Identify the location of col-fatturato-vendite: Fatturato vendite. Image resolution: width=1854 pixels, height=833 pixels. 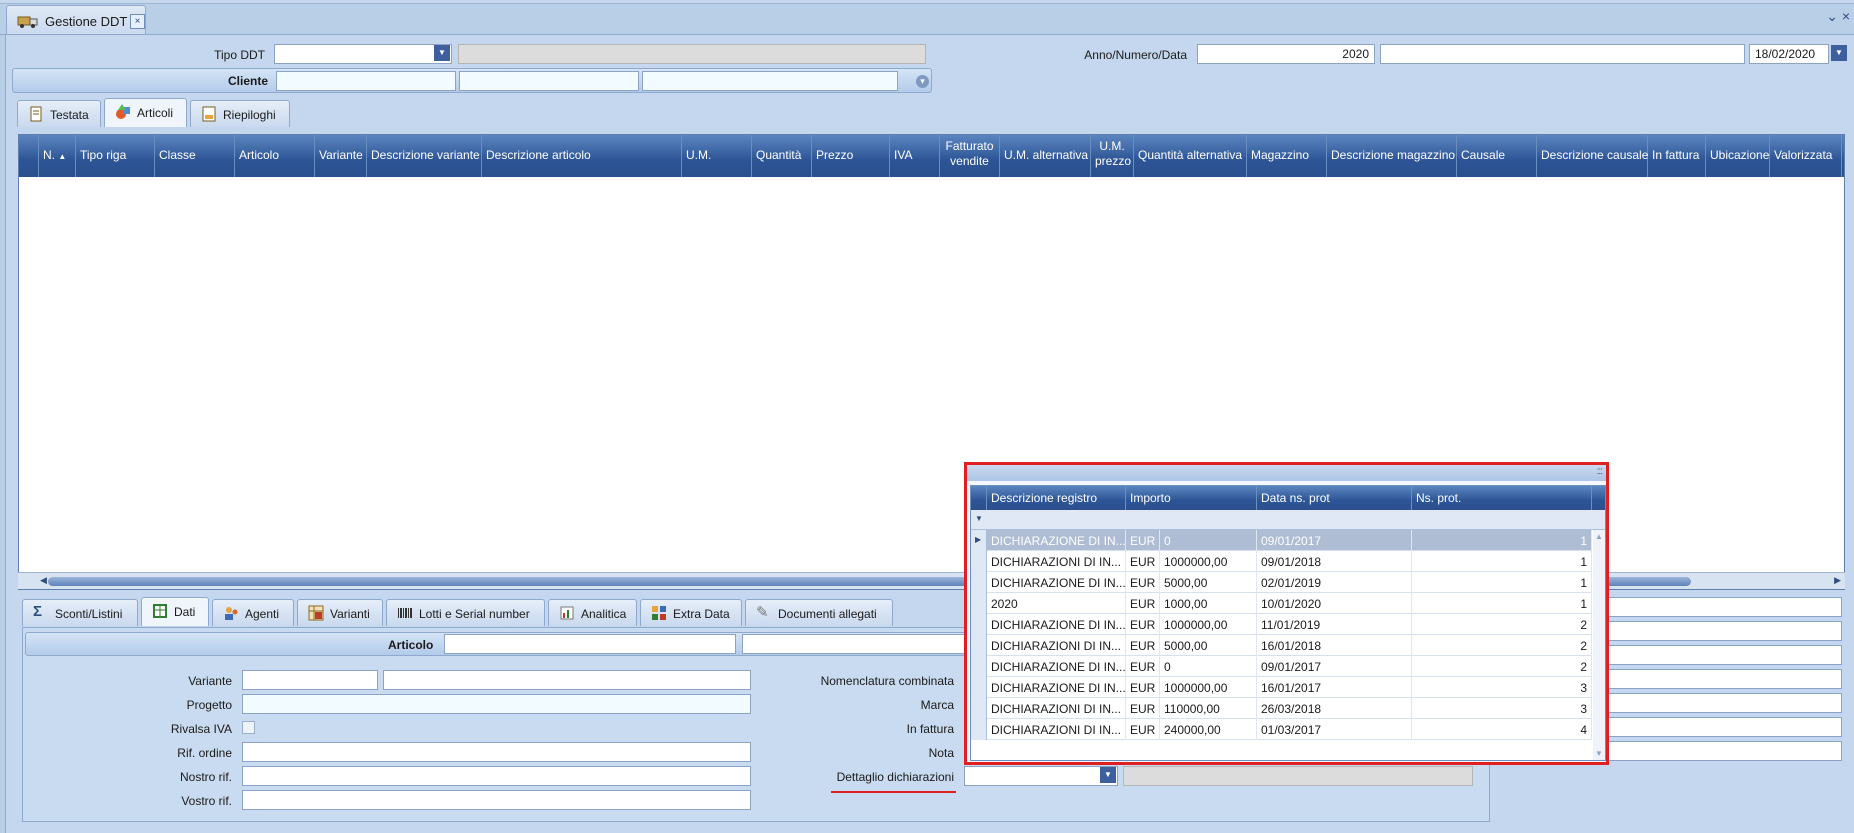
(970, 156).